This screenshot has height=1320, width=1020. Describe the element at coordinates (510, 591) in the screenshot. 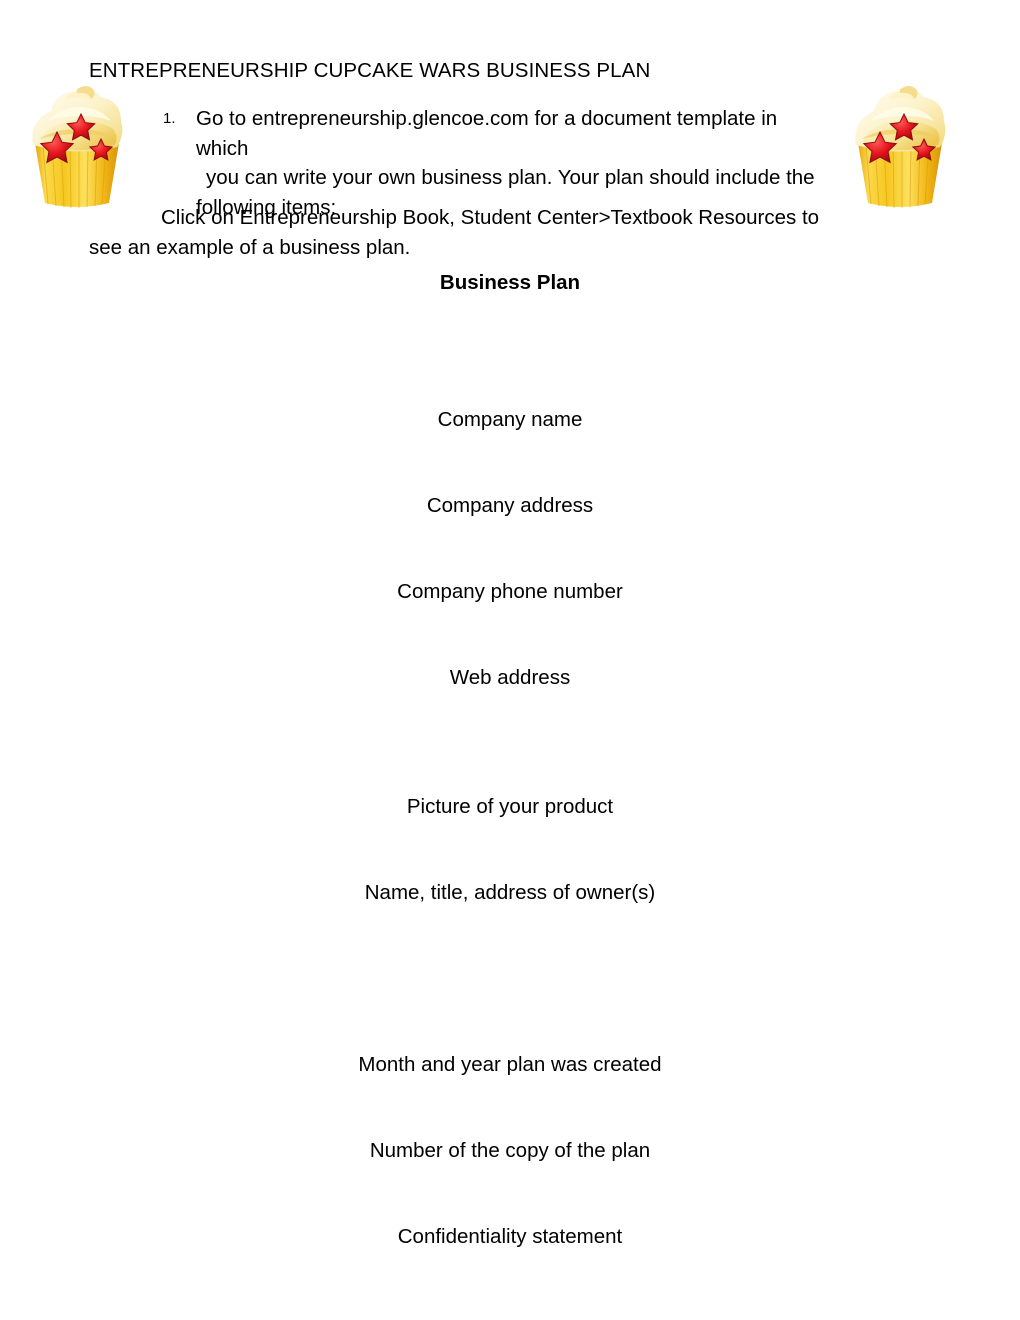

I see `plan-item-line: Company phone number` at that location.